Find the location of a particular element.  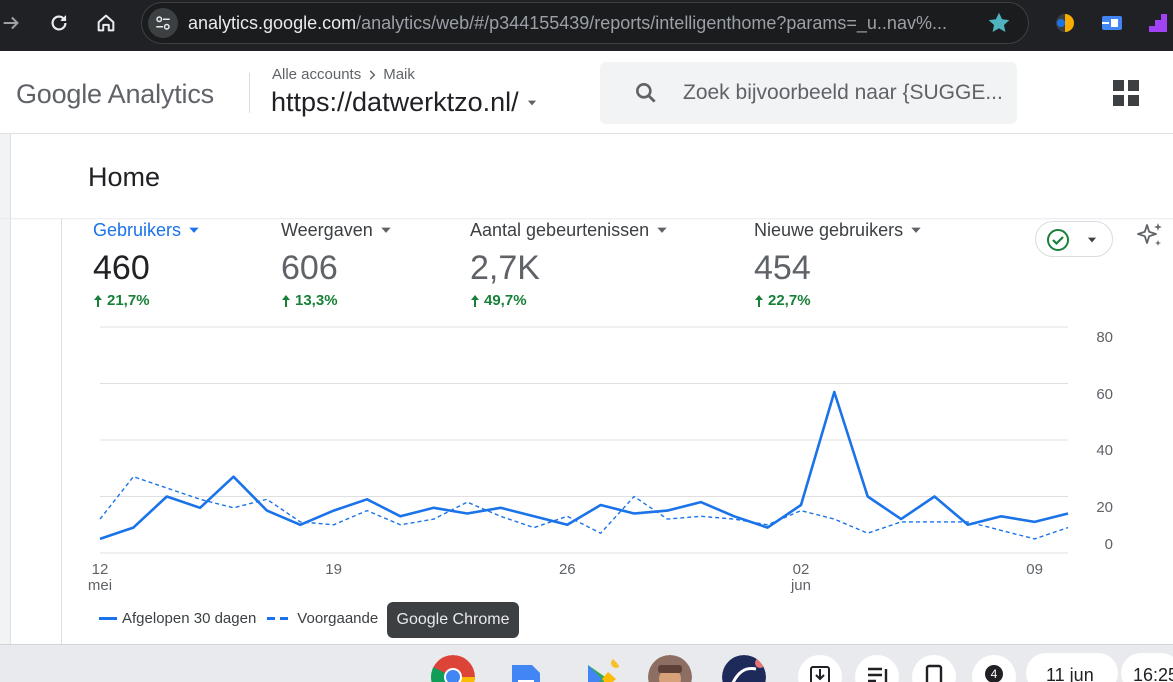

os-shelf: 4 11 jun 16:25 is located at coordinates (586, 663).